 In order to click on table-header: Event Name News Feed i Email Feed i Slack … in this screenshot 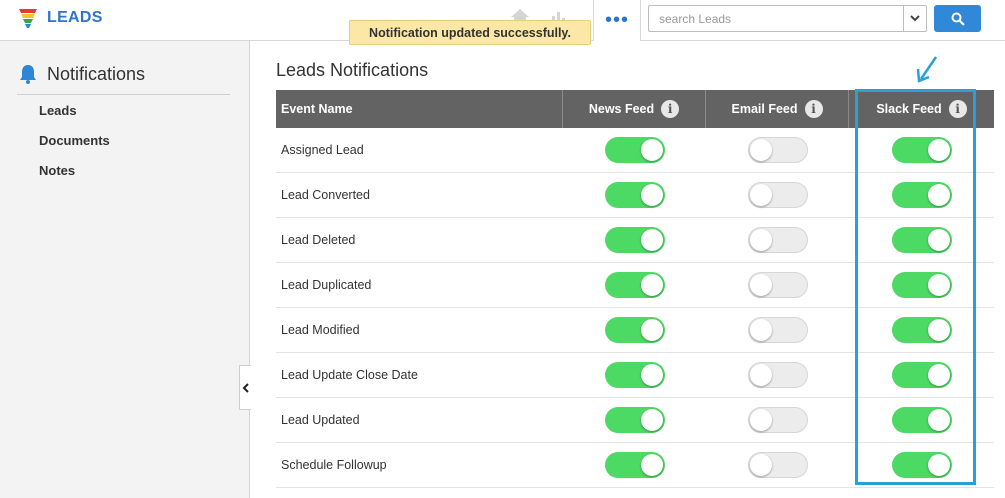, I will do `click(635, 109)`.